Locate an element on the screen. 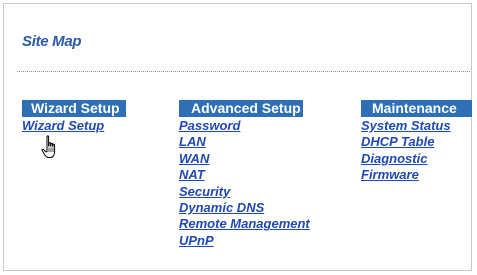  link-upnp: UPnP is located at coordinates (196, 240).